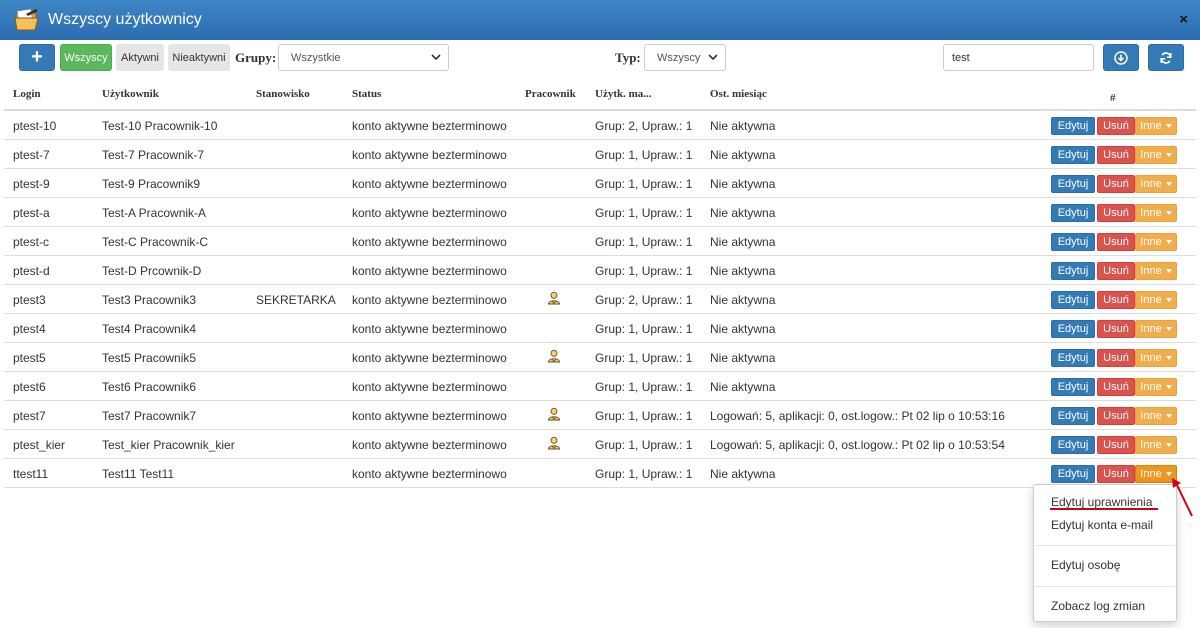  Describe the element at coordinates (644, 300) in the screenshot. I see `cell-groups: Grup: 2, Upraw.: 1` at that location.